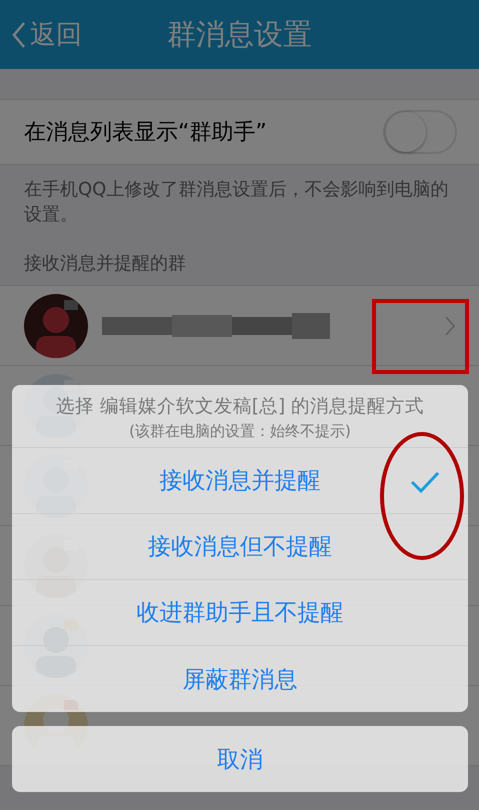 This screenshot has height=810, width=479. Describe the element at coordinates (240, 759) in the screenshot. I see `cancel-button: 取消` at that location.